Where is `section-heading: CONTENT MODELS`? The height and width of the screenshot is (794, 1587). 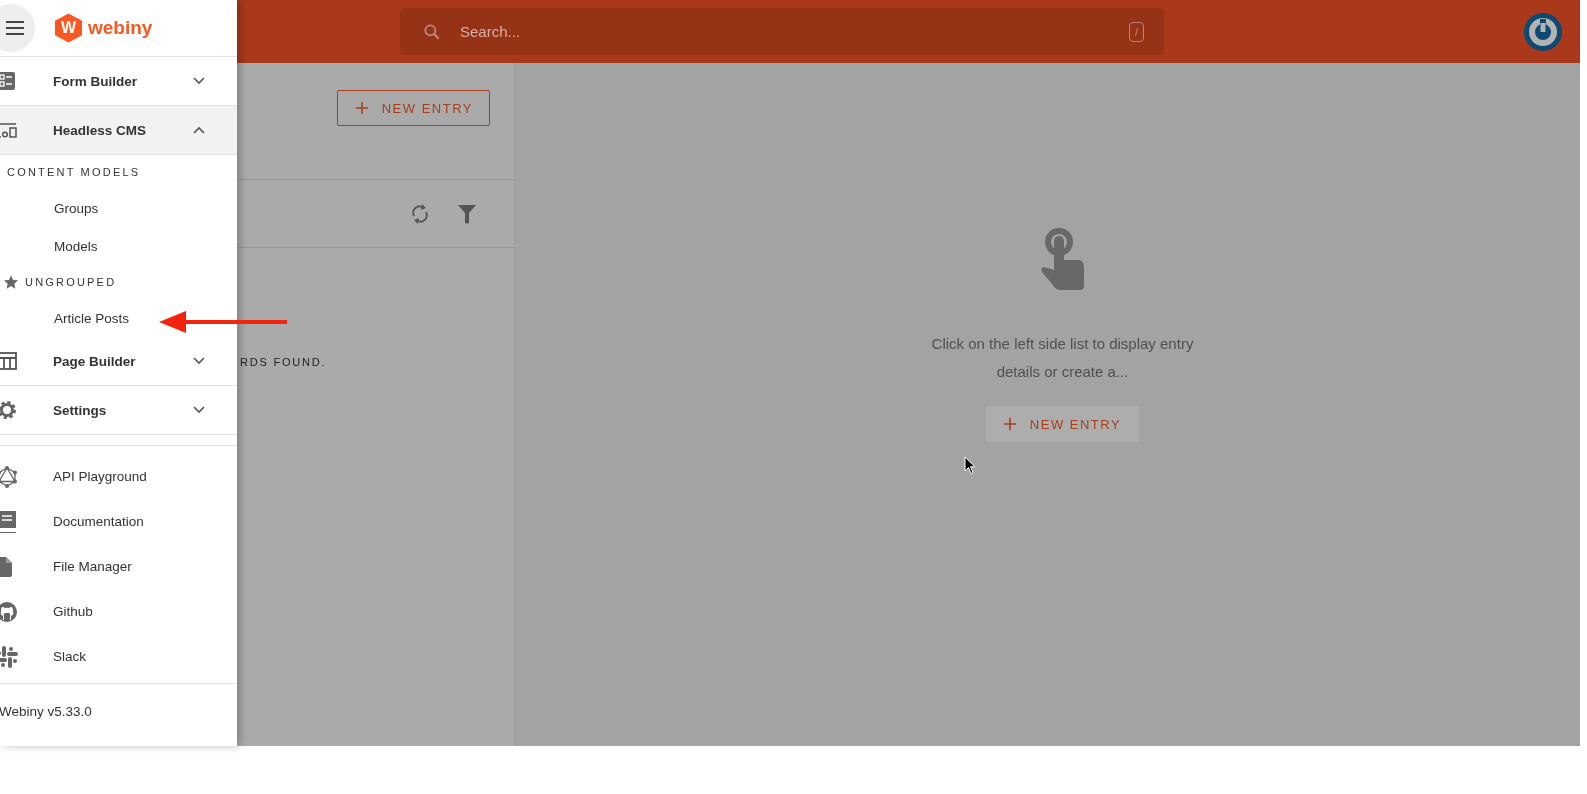 section-heading: CONTENT MODELS is located at coordinates (73, 172).